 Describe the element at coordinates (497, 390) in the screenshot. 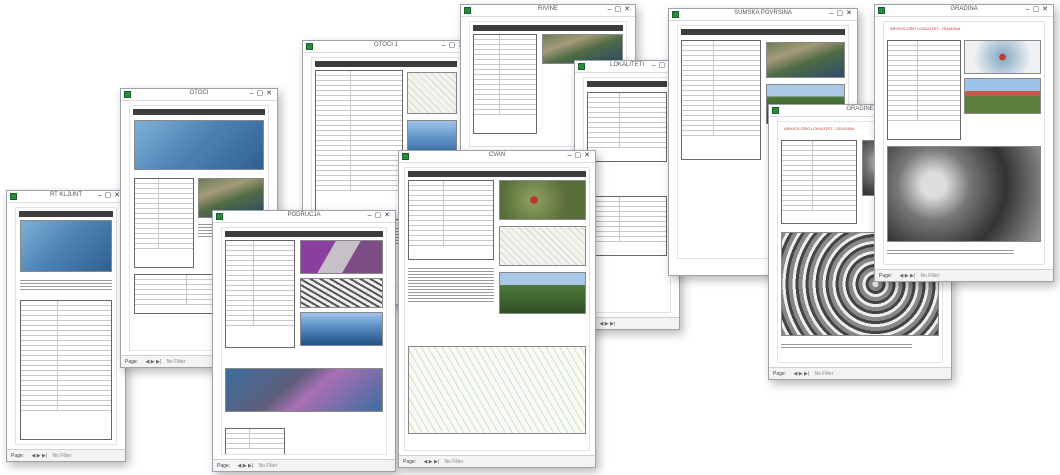

I see `cadastral-map` at that location.